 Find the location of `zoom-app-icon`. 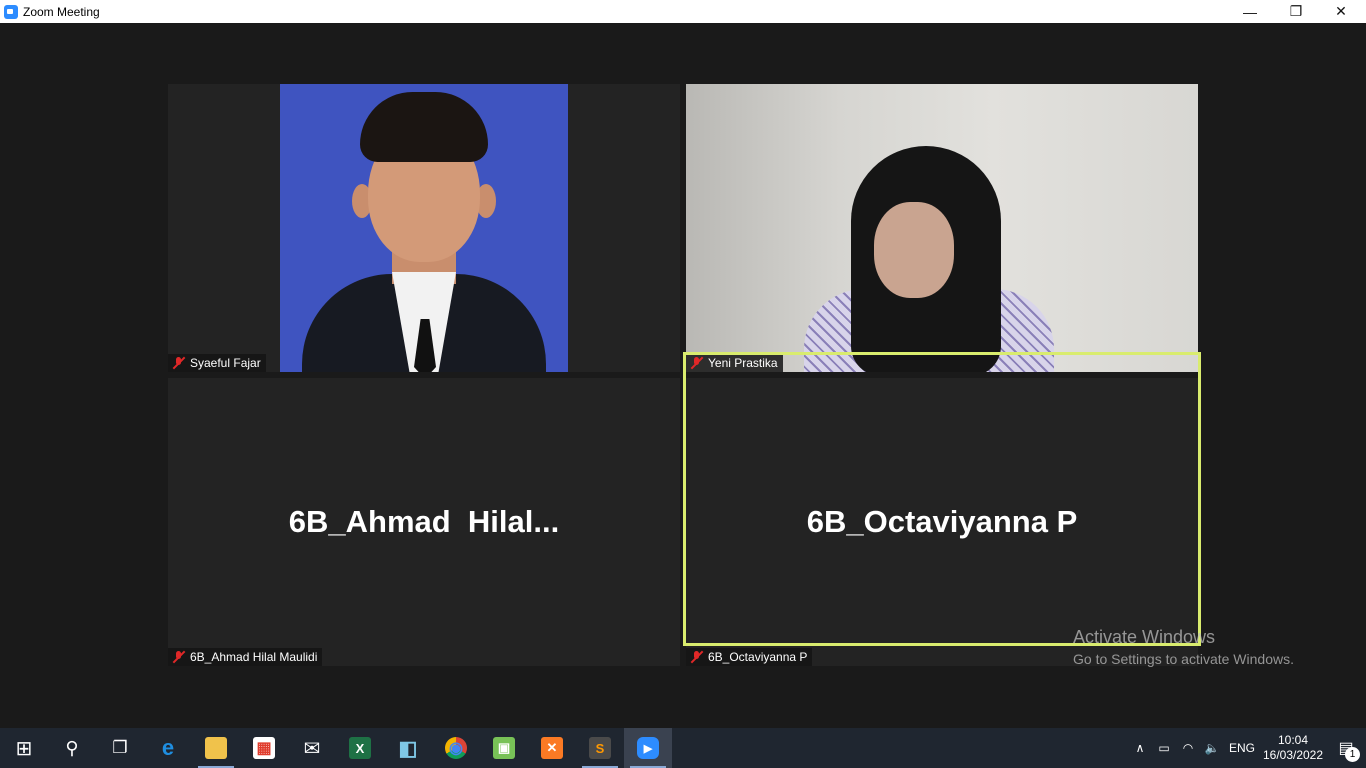

zoom-app-icon is located at coordinates (11, 11).